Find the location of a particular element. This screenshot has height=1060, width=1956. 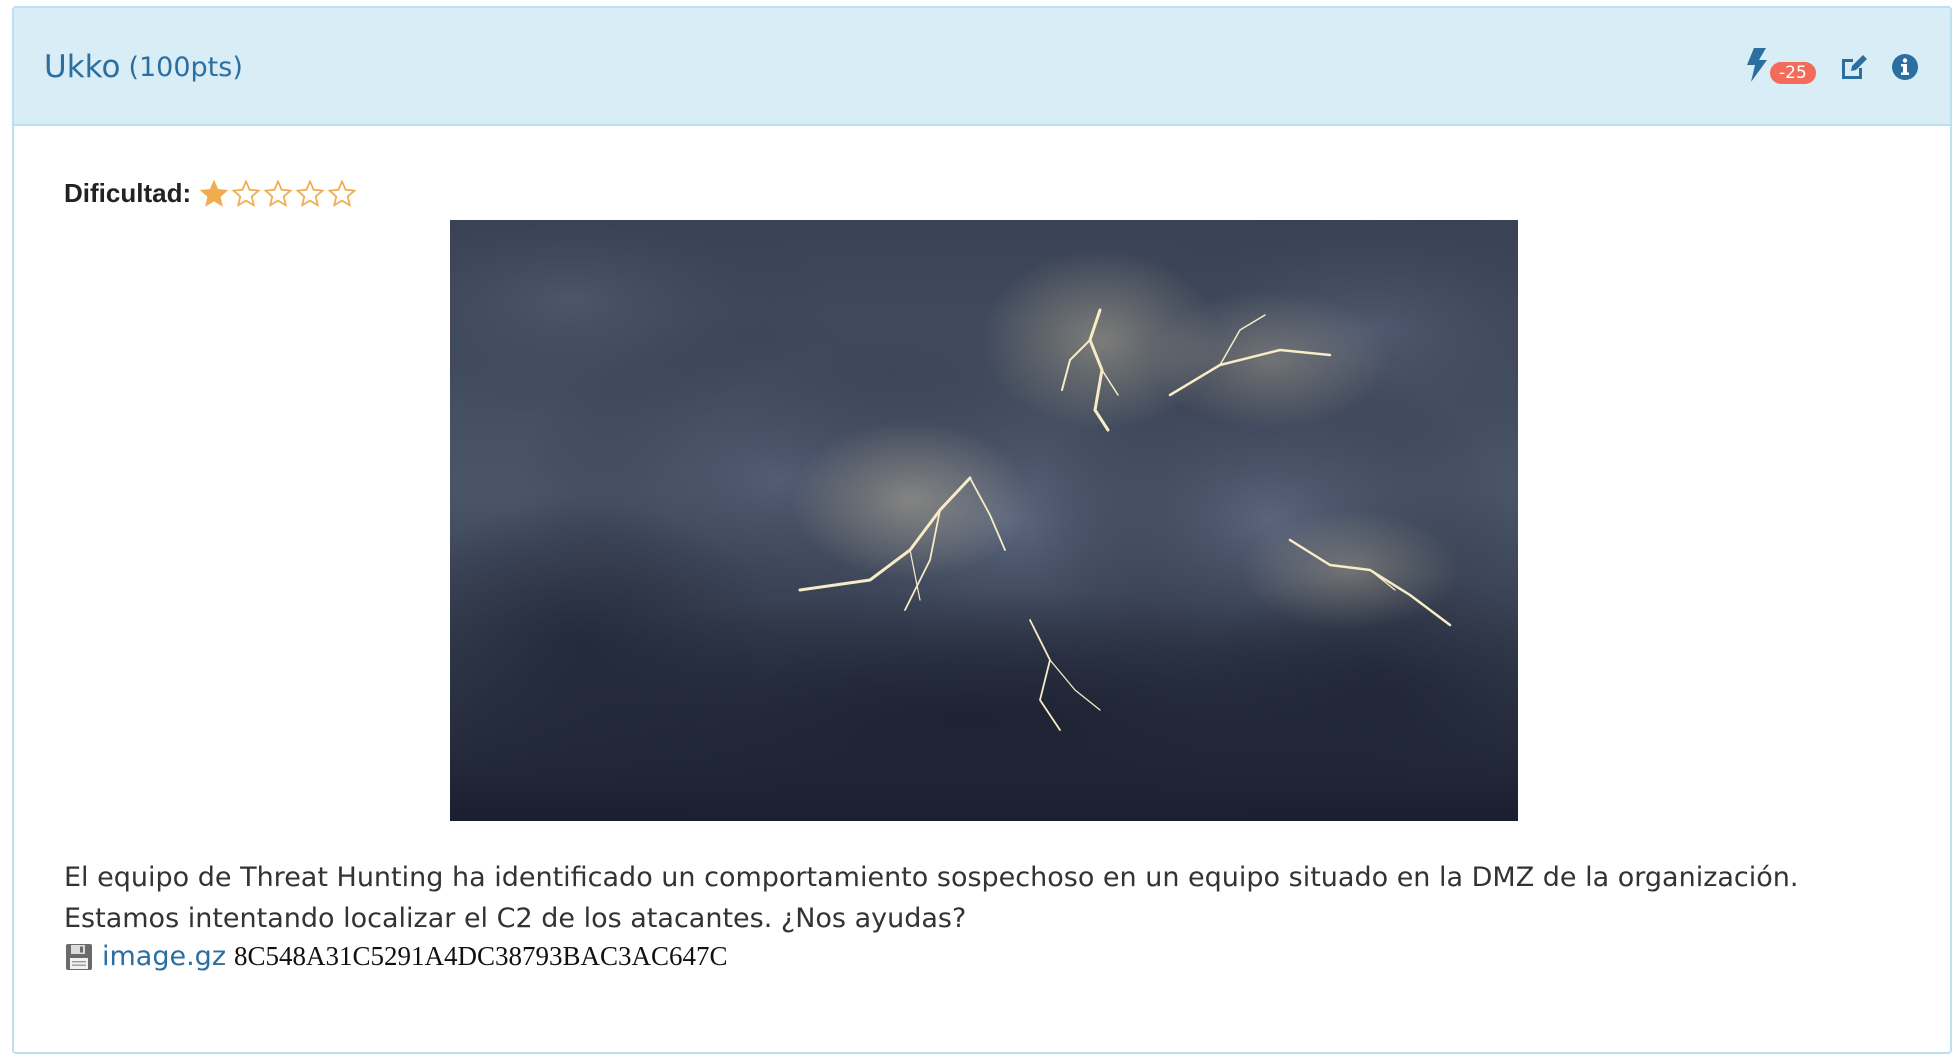

edit-button is located at coordinates (1853, 67).